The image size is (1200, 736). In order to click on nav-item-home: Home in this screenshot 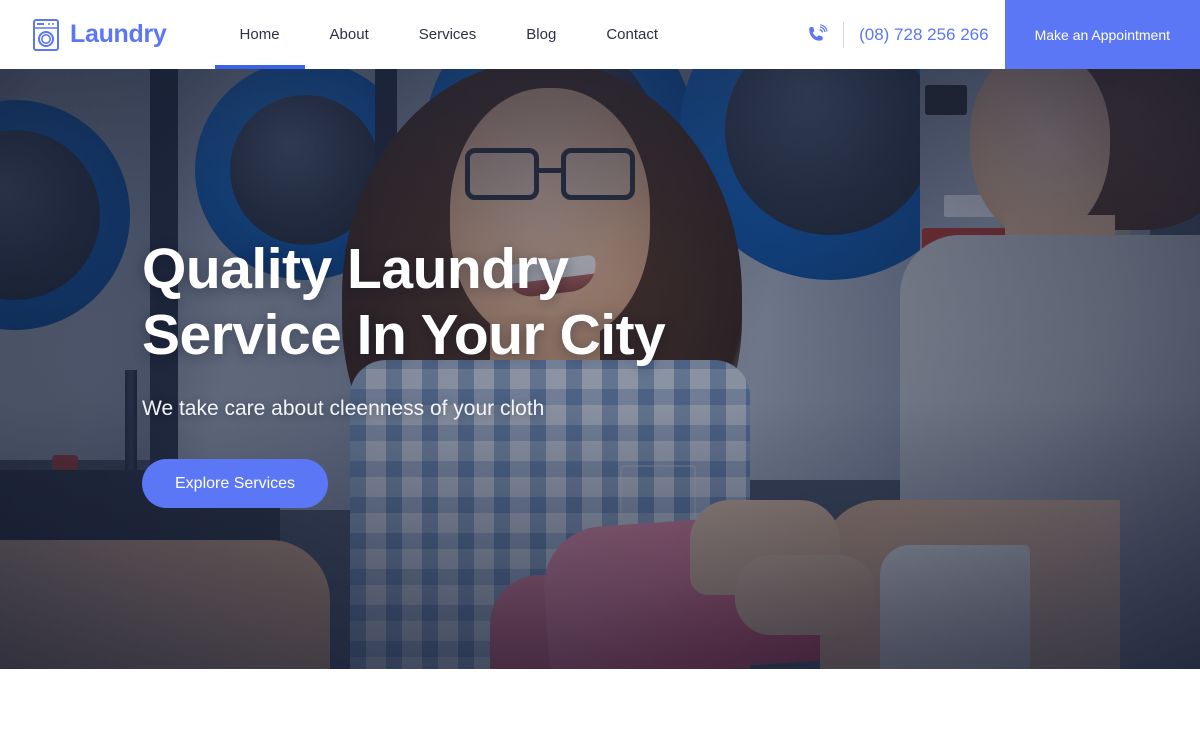, I will do `click(259, 34)`.